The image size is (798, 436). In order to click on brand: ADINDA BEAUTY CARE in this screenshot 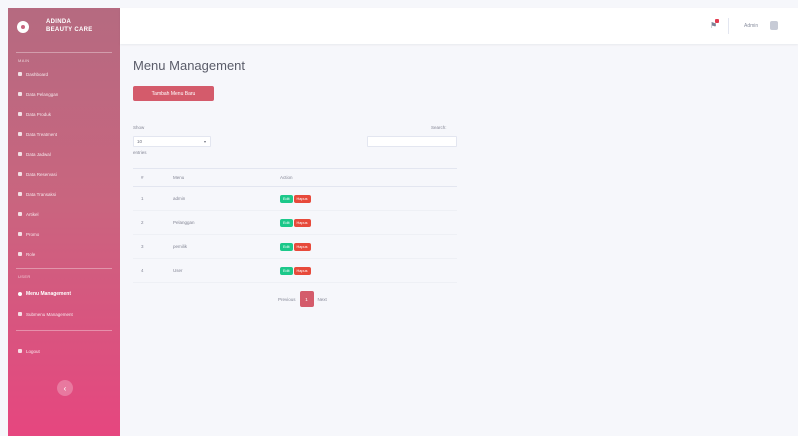, I will do `click(64, 27)`.